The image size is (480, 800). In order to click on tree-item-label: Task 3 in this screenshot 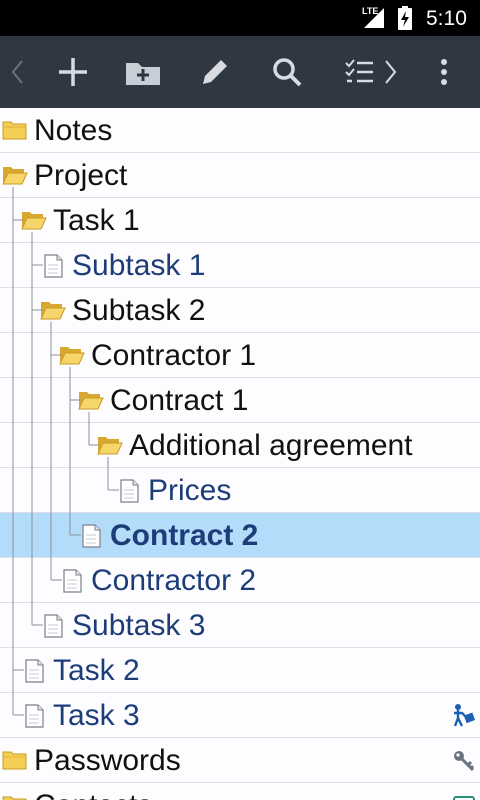, I will do `click(96, 715)`.